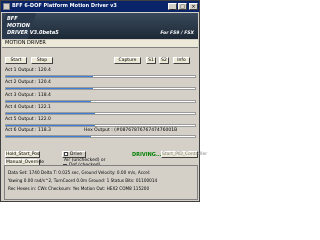 The image size is (320, 240). I want to click on act-4-label: Act 4 Output : 122.1, so click(28, 107).